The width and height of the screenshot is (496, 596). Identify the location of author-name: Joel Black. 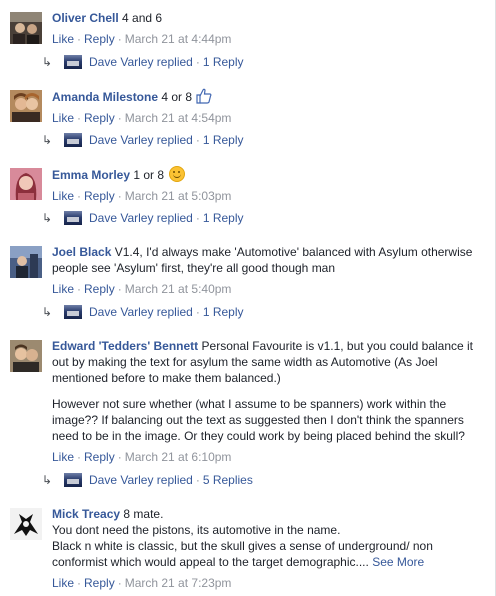
(81, 252).